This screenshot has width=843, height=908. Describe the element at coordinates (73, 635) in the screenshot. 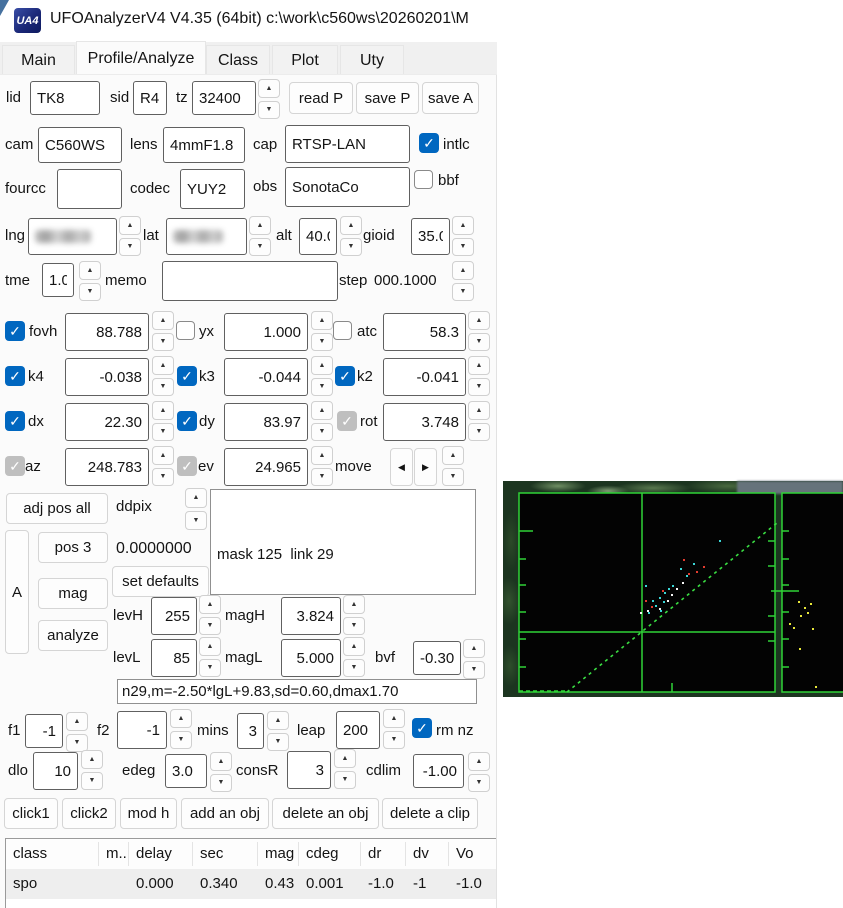

I see `analyze-button: analyze` at that location.